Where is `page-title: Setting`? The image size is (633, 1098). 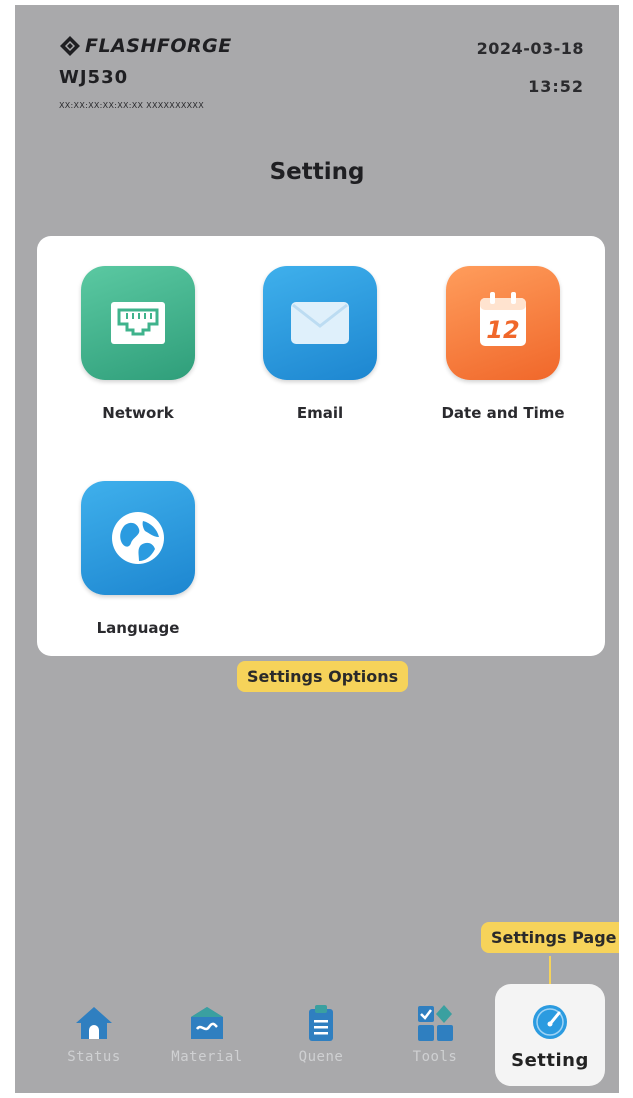
page-title: Setting is located at coordinates (317, 172).